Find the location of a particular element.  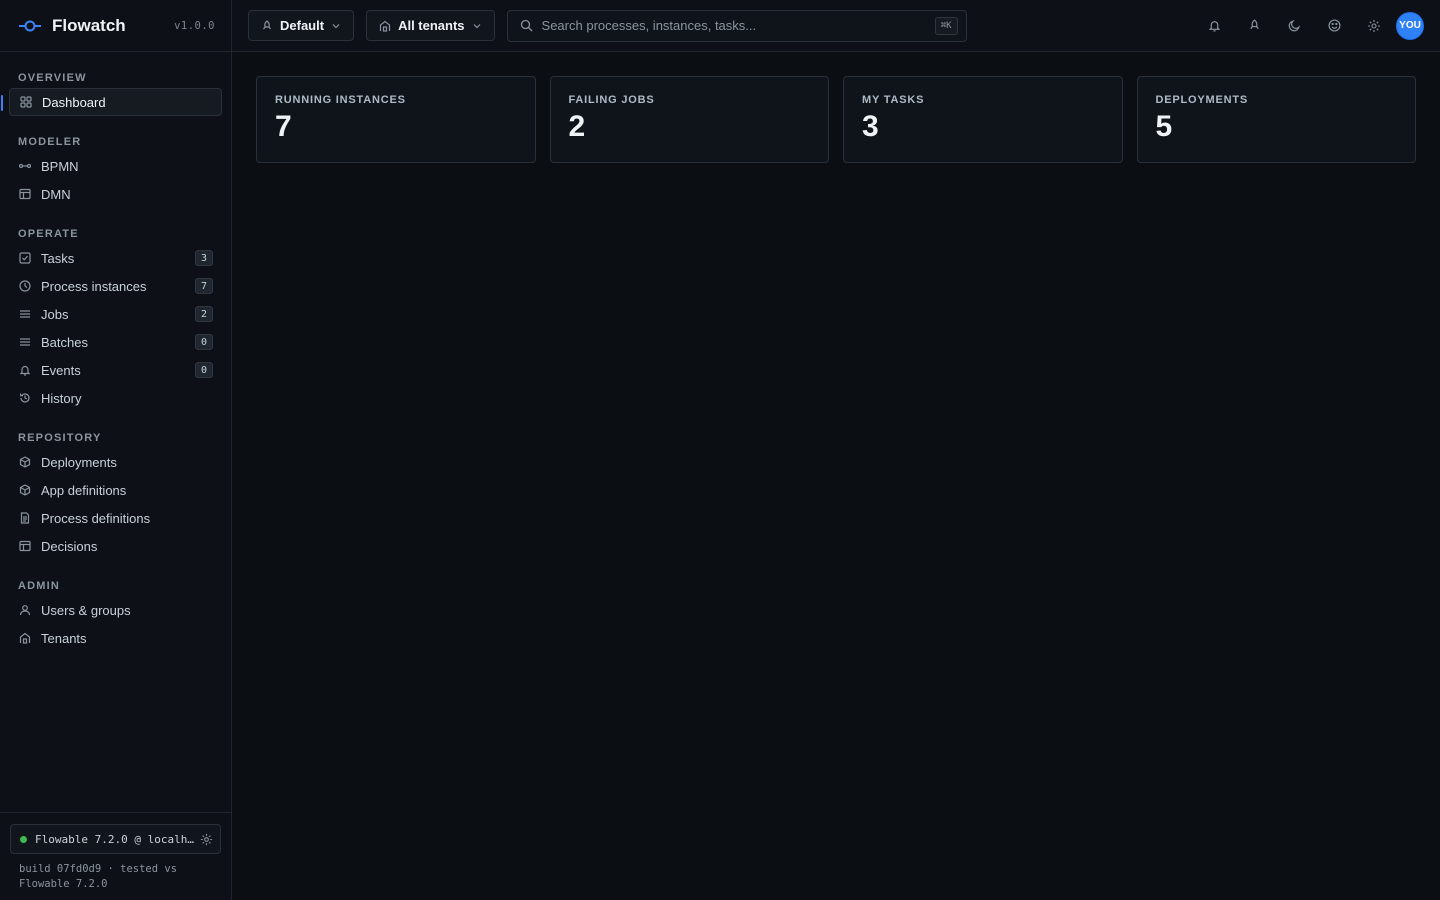

section-overview: OVERVIEW Dashboard is located at coordinates (115, 89).